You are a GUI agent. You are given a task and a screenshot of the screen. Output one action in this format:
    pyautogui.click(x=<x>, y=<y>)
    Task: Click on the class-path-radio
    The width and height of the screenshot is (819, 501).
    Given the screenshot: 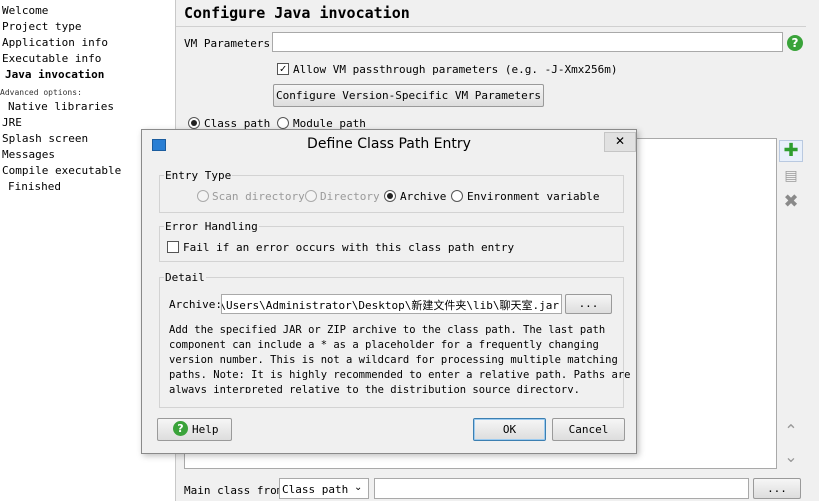 What is the action you would take?
    pyautogui.click(x=194, y=123)
    